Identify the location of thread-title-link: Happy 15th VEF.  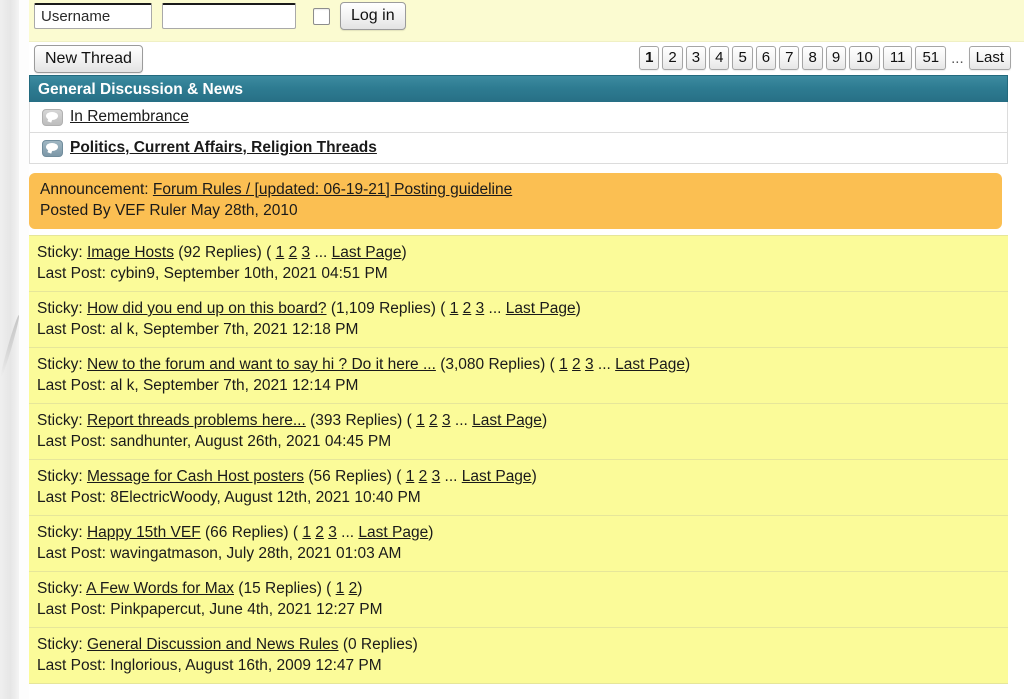
(144, 532).